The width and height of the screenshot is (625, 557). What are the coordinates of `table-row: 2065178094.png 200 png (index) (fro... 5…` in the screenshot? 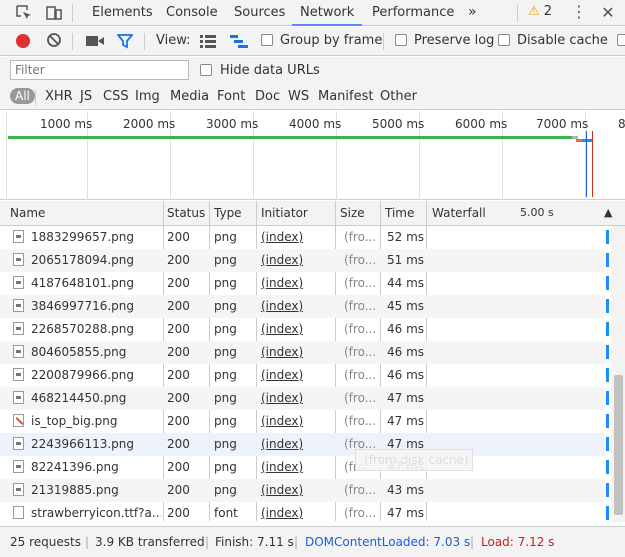 It's located at (304, 260).